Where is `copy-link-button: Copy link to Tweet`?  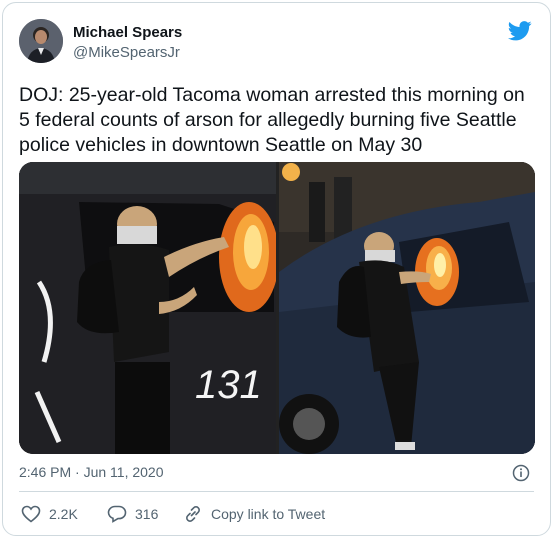 copy-link-button: Copy link to Tweet is located at coordinates (254, 514).